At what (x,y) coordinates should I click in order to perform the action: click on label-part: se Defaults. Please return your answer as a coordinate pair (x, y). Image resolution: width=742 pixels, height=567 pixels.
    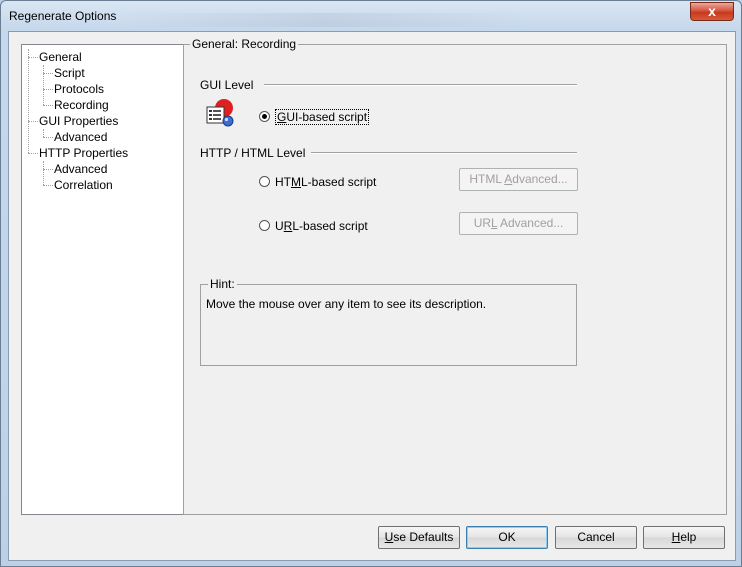
    Looking at the image, I should click on (423, 537).